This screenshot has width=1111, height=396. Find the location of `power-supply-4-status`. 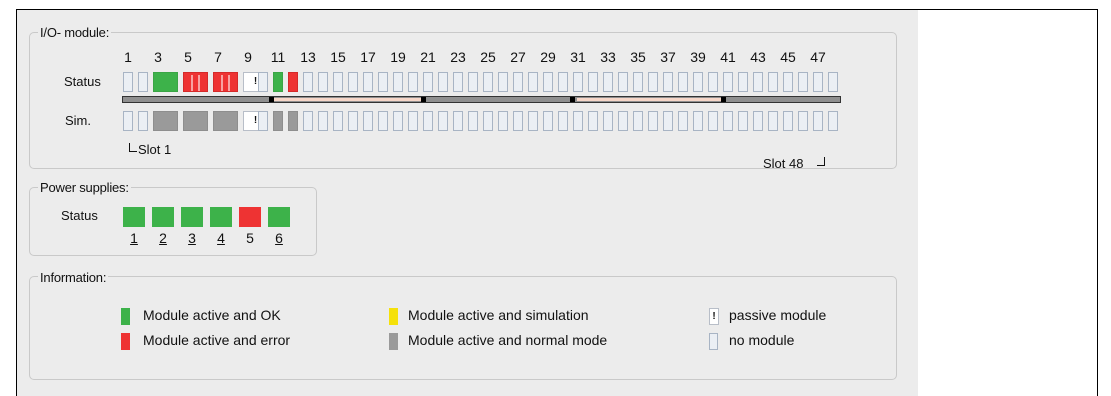

power-supply-4-status is located at coordinates (221, 217).